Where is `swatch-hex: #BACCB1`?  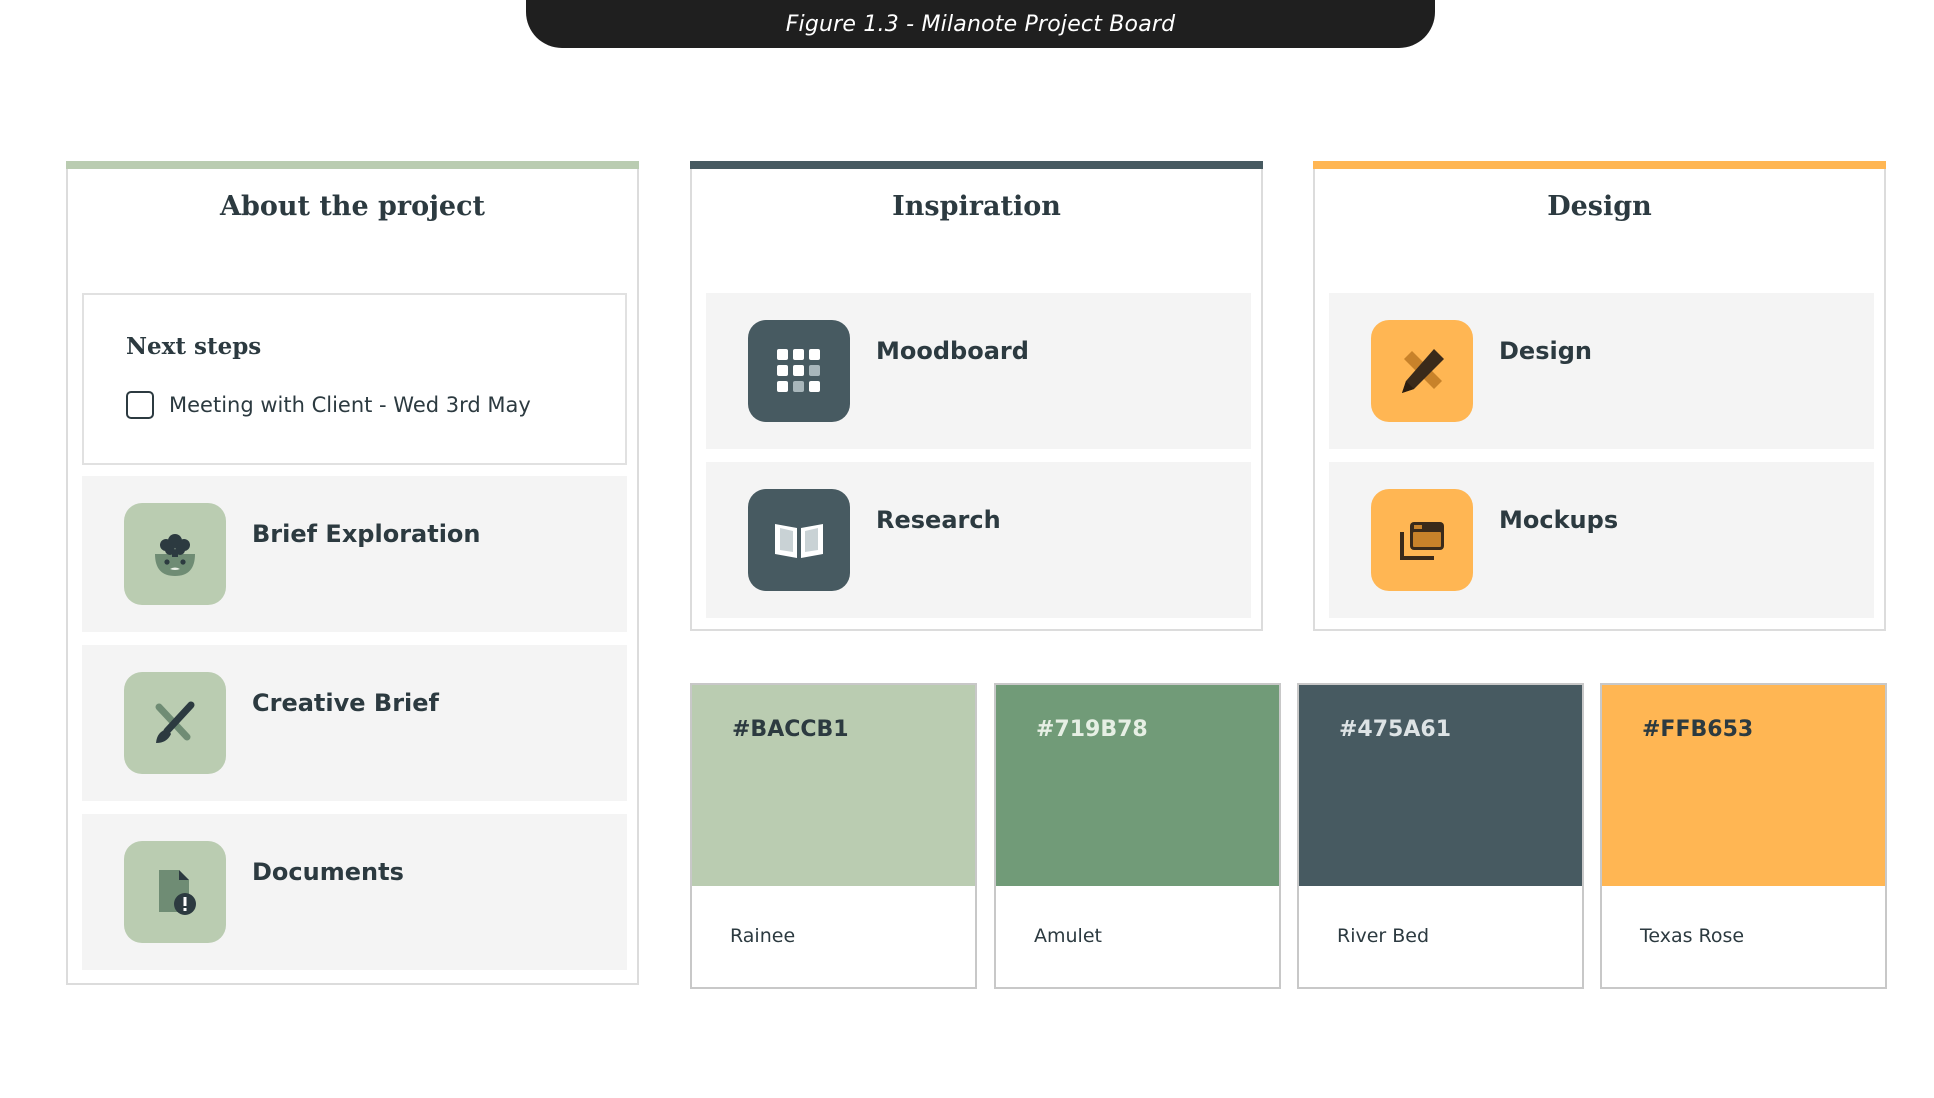
swatch-hex: #BACCB1 is located at coordinates (790, 729).